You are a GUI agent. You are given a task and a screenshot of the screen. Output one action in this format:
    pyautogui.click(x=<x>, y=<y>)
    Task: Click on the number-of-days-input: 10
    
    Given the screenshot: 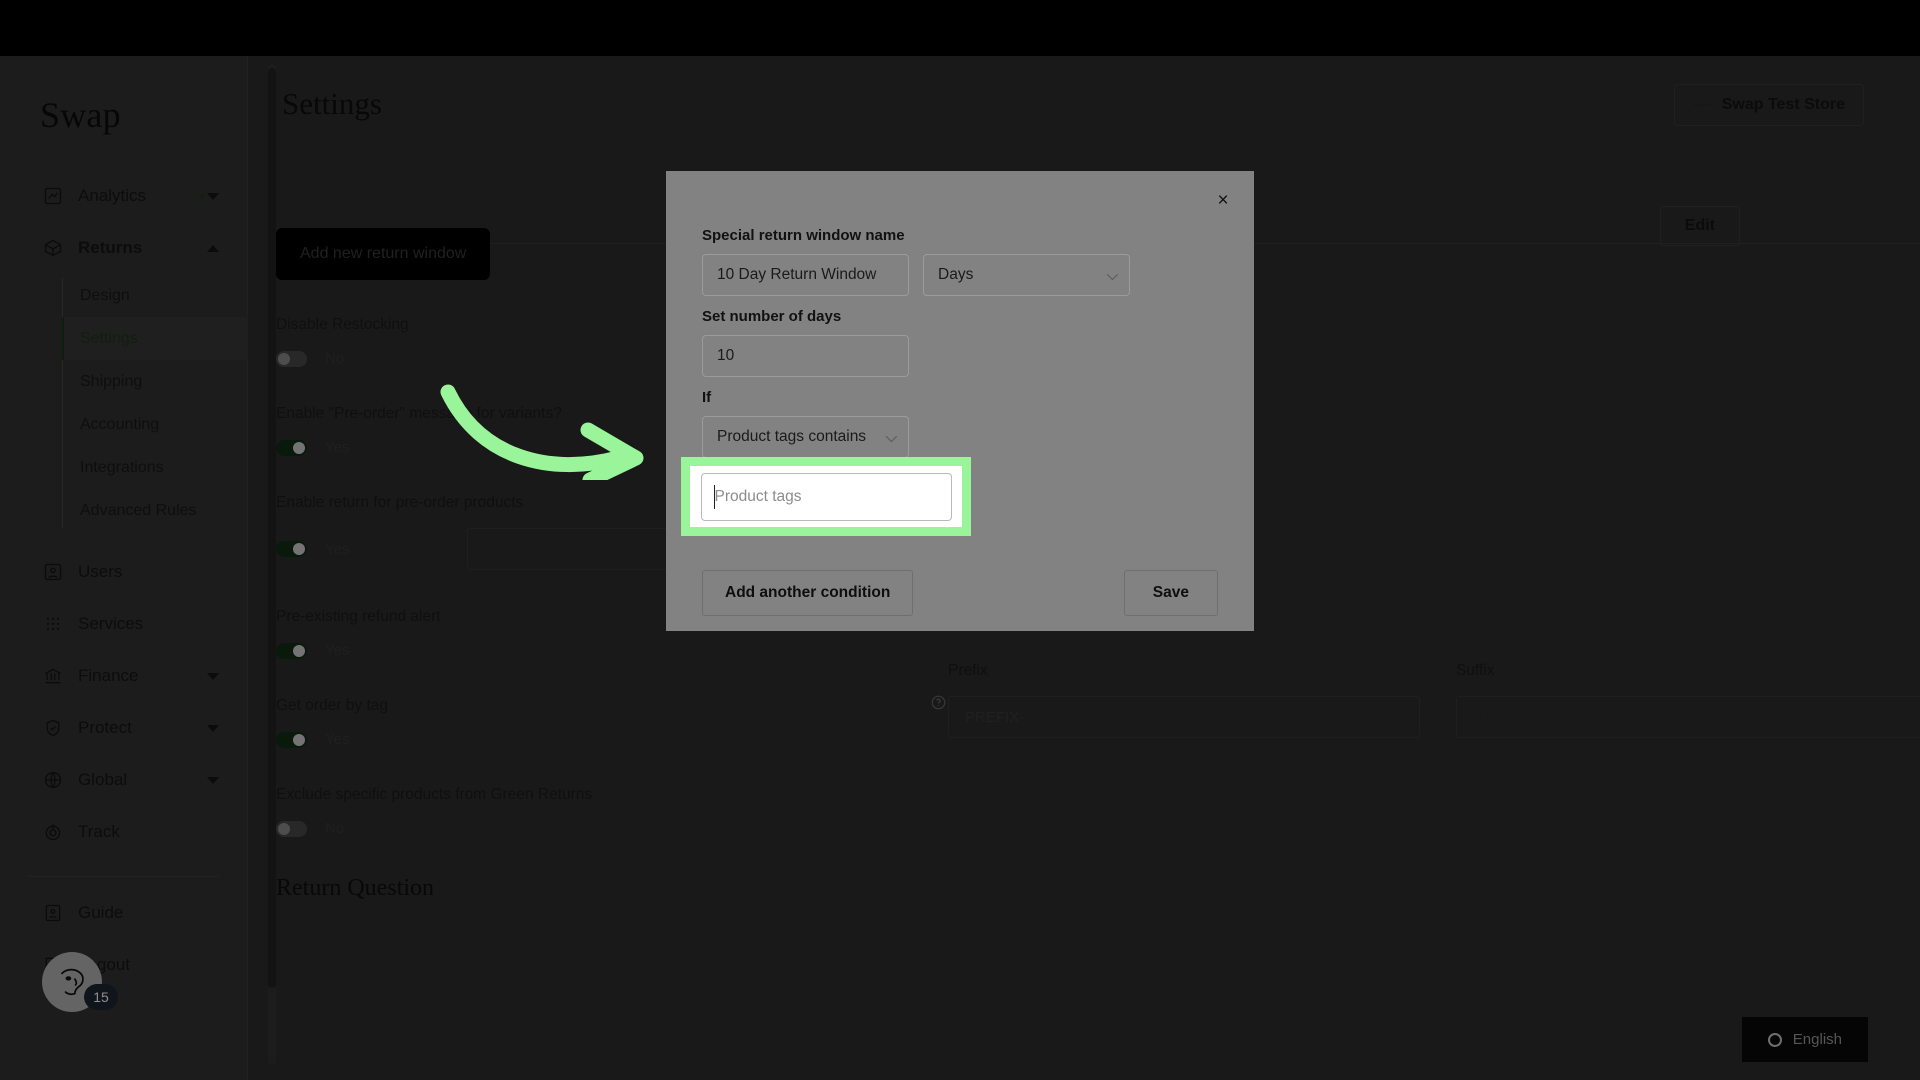 What is the action you would take?
    pyautogui.click(x=805, y=356)
    